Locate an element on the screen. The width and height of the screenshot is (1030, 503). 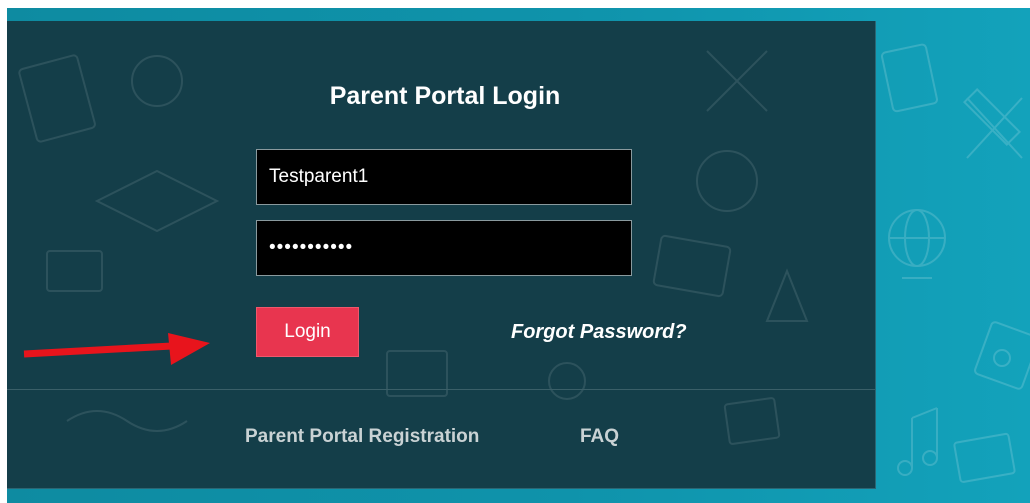
page-title: Parent Portal Login is located at coordinates (445, 96).